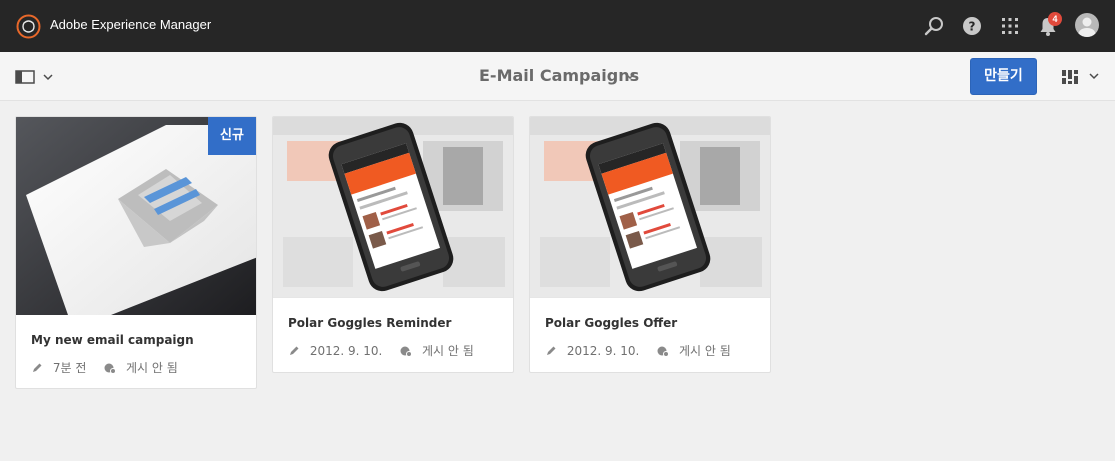 The height and width of the screenshot is (461, 1115). What do you see at coordinates (28, 26) in the screenshot?
I see `adobe-logo-icon` at bounding box center [28, 26].